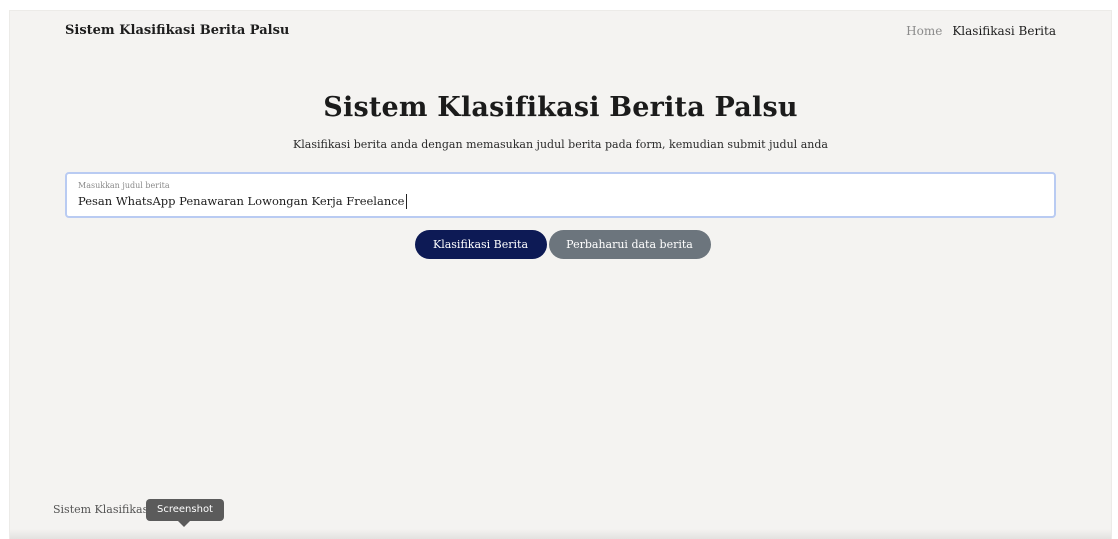 The height and width of the screenshot is (539, 1118). I want to click on news-title-input-label: Masukkan judul berita, so click(124, 185).